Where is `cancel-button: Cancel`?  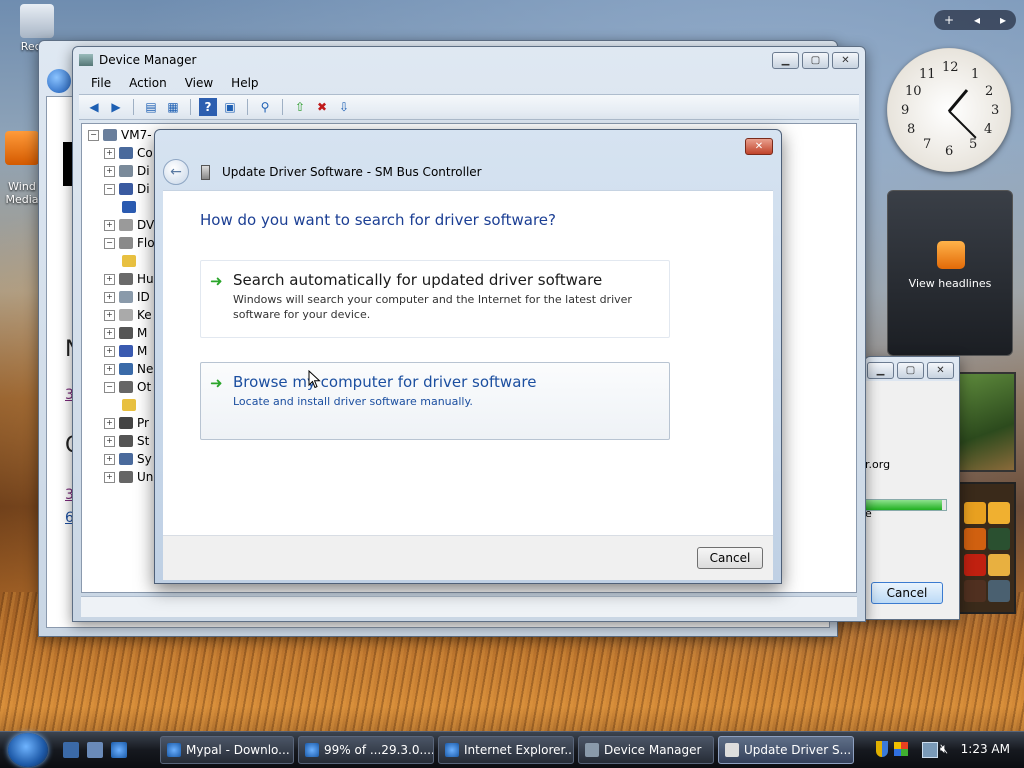
cancel-button: Cancel is located at coordinates (730, 558).